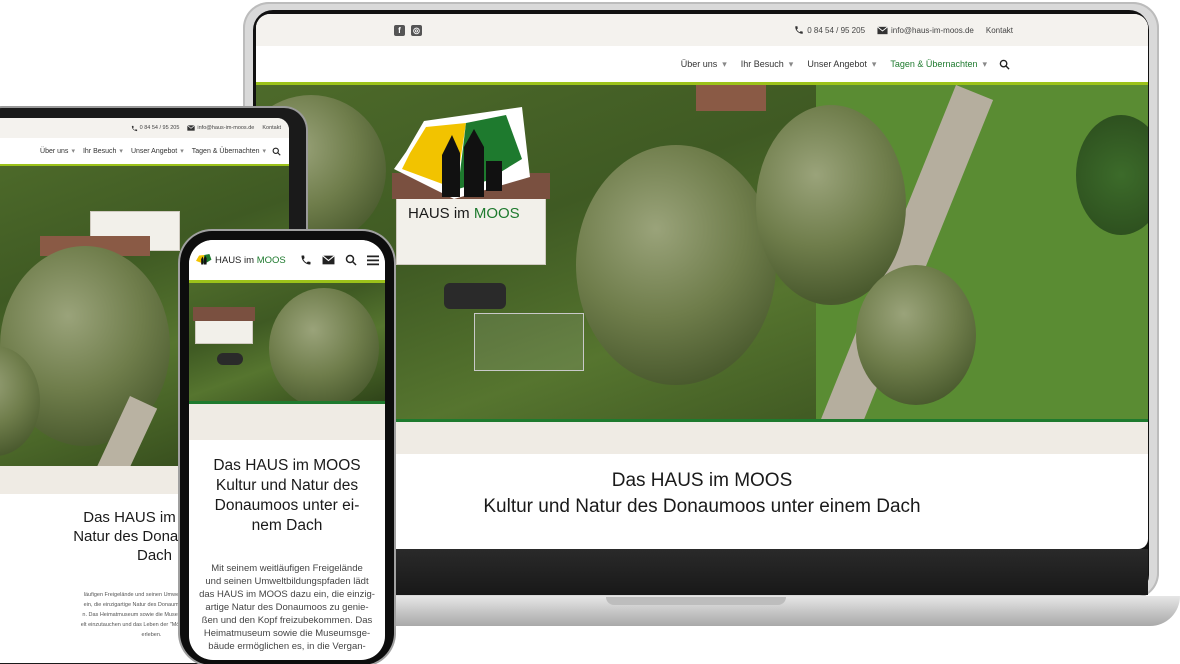 The image size is (1180, 664). I want to click on menu-icon, so click(373, 260).